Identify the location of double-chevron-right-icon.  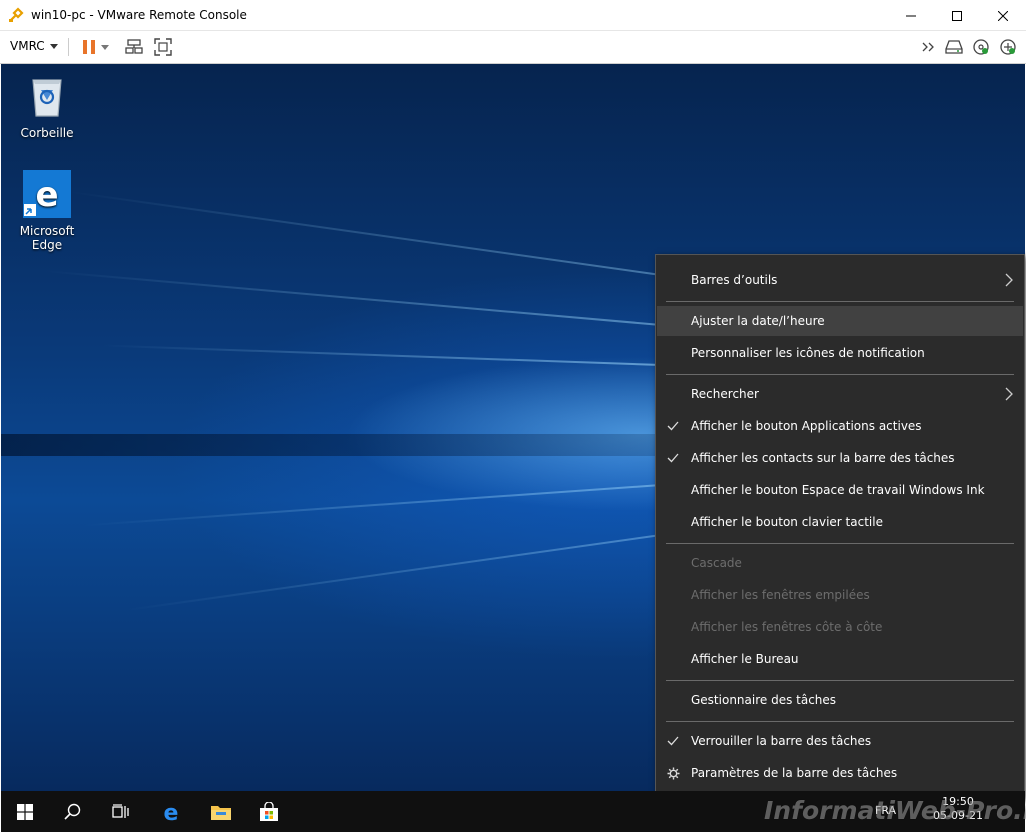
(928, 47).